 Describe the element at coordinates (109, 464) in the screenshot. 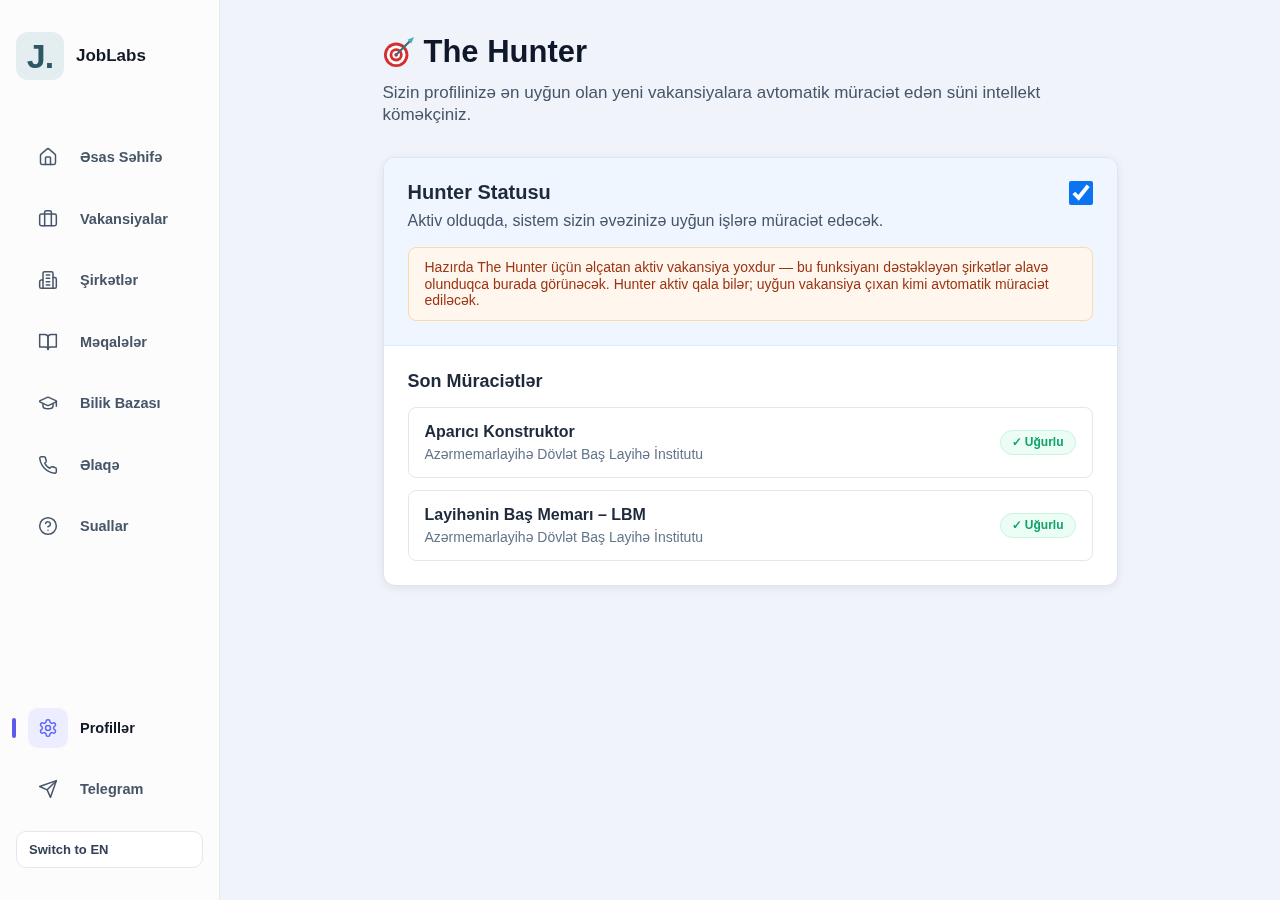

I see `nav-item: Əlaqə` at that location.